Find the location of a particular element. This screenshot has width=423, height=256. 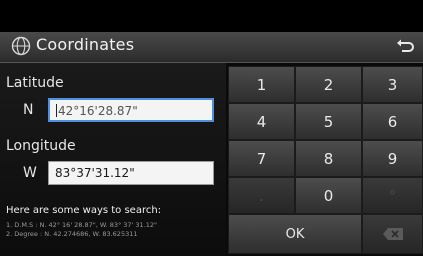

key-9: 9 is located at coordinates (392, 158).